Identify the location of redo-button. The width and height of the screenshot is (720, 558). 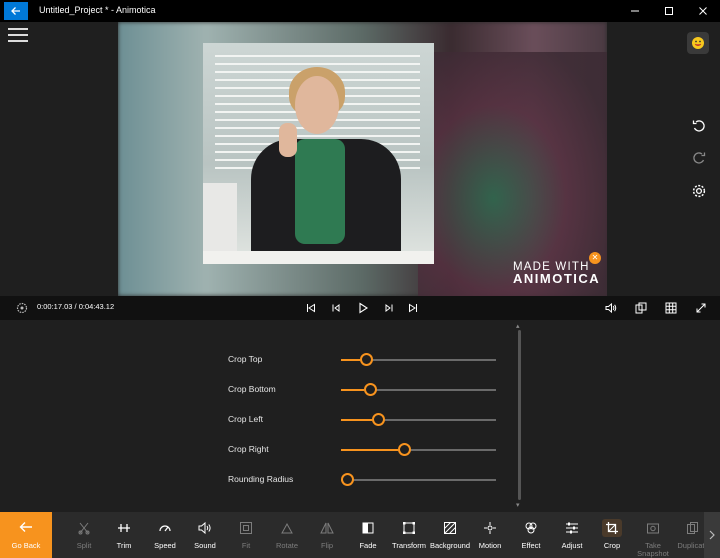
(699, 158).